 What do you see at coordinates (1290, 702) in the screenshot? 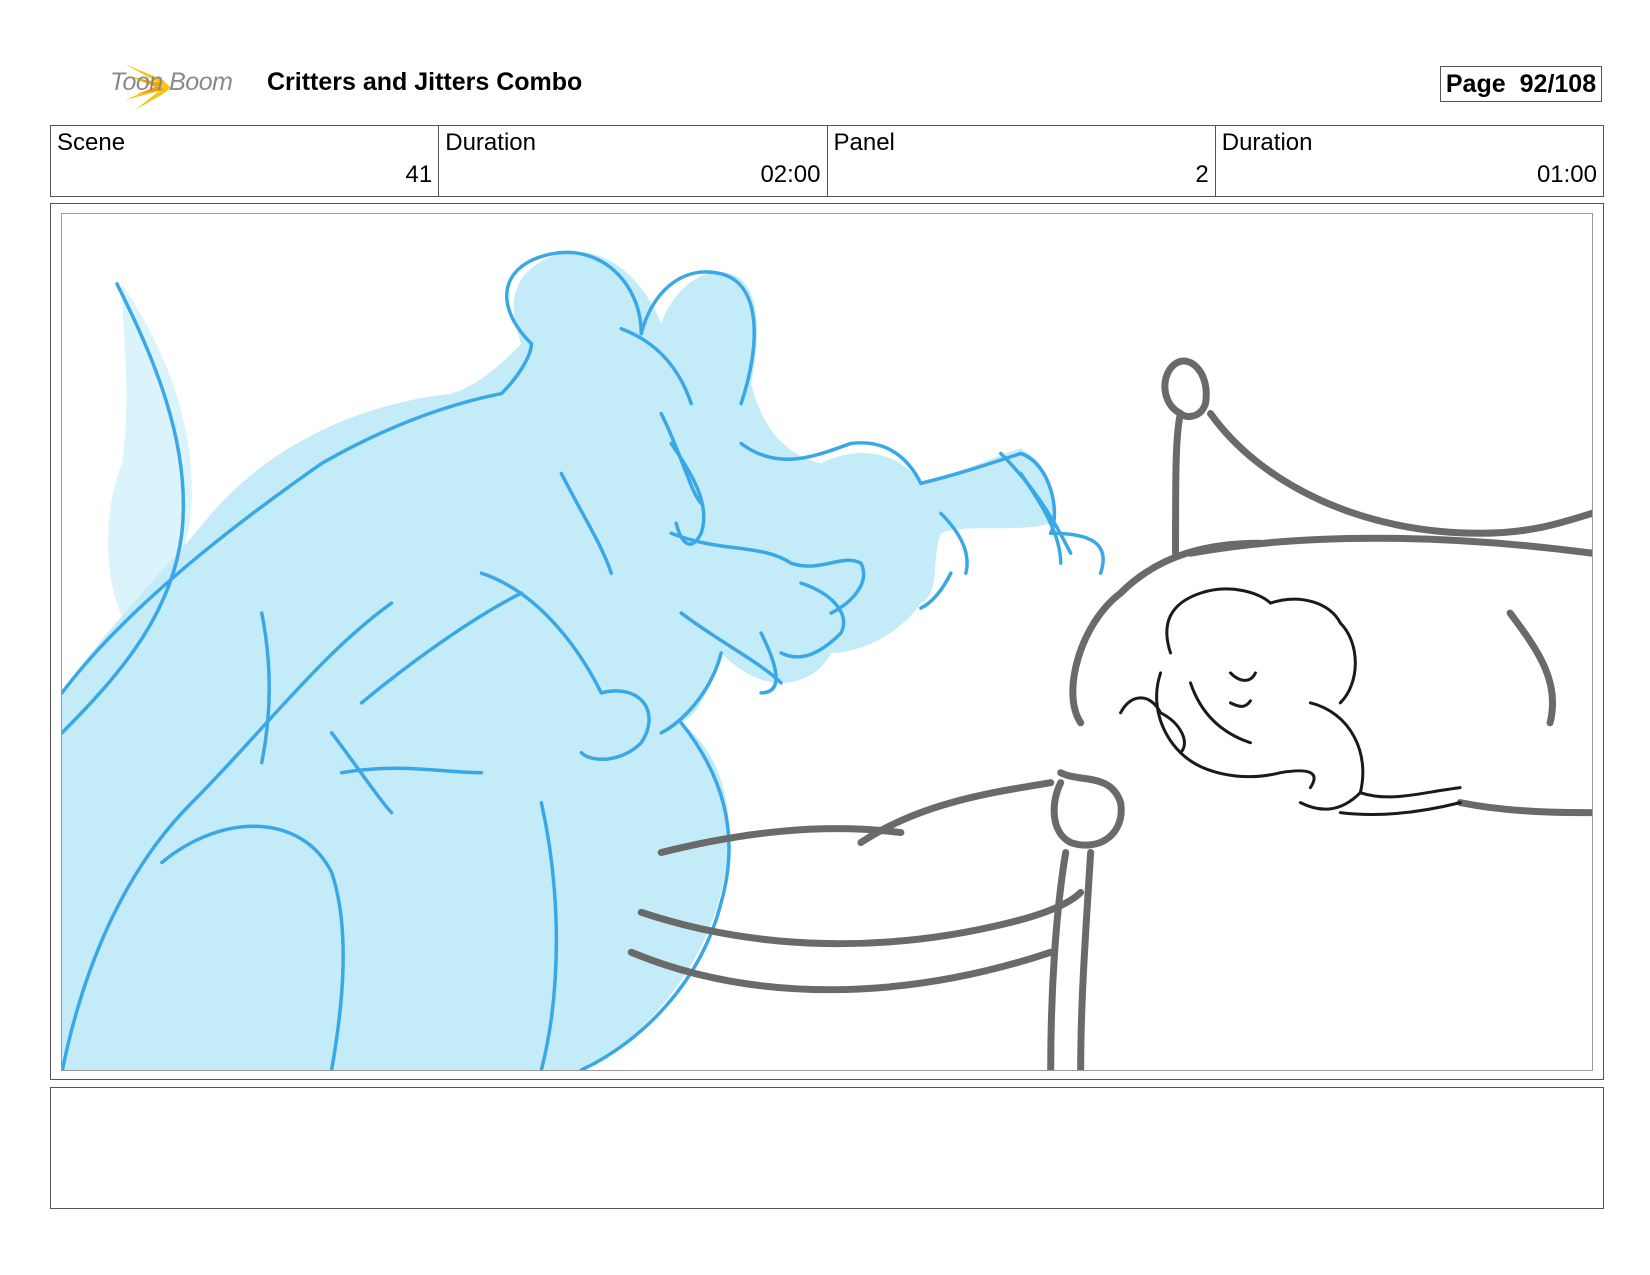
I see `child-sketch` at bounding box center [1290, 702].